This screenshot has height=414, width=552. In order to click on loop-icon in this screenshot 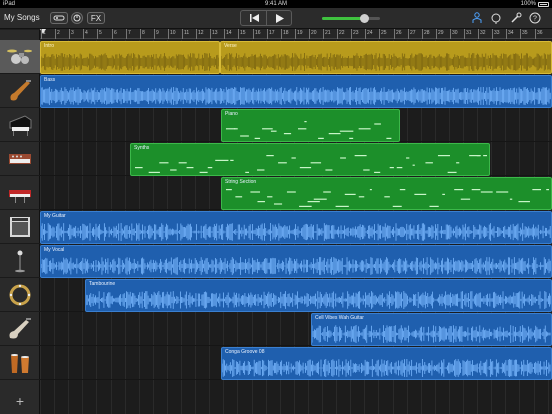, I will do `click(495, 18)`.